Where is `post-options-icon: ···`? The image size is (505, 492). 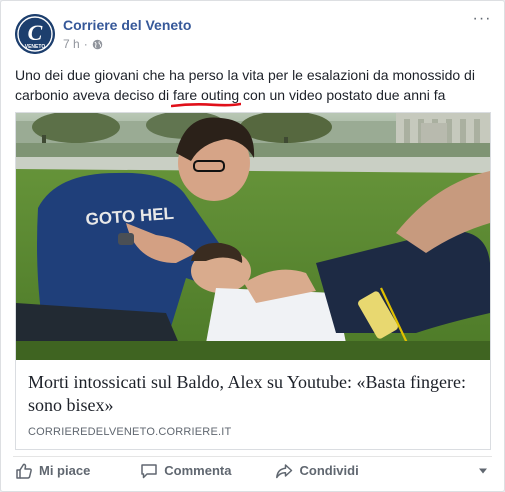 post-options-icon: ··· is located at coordinates (482, 21).